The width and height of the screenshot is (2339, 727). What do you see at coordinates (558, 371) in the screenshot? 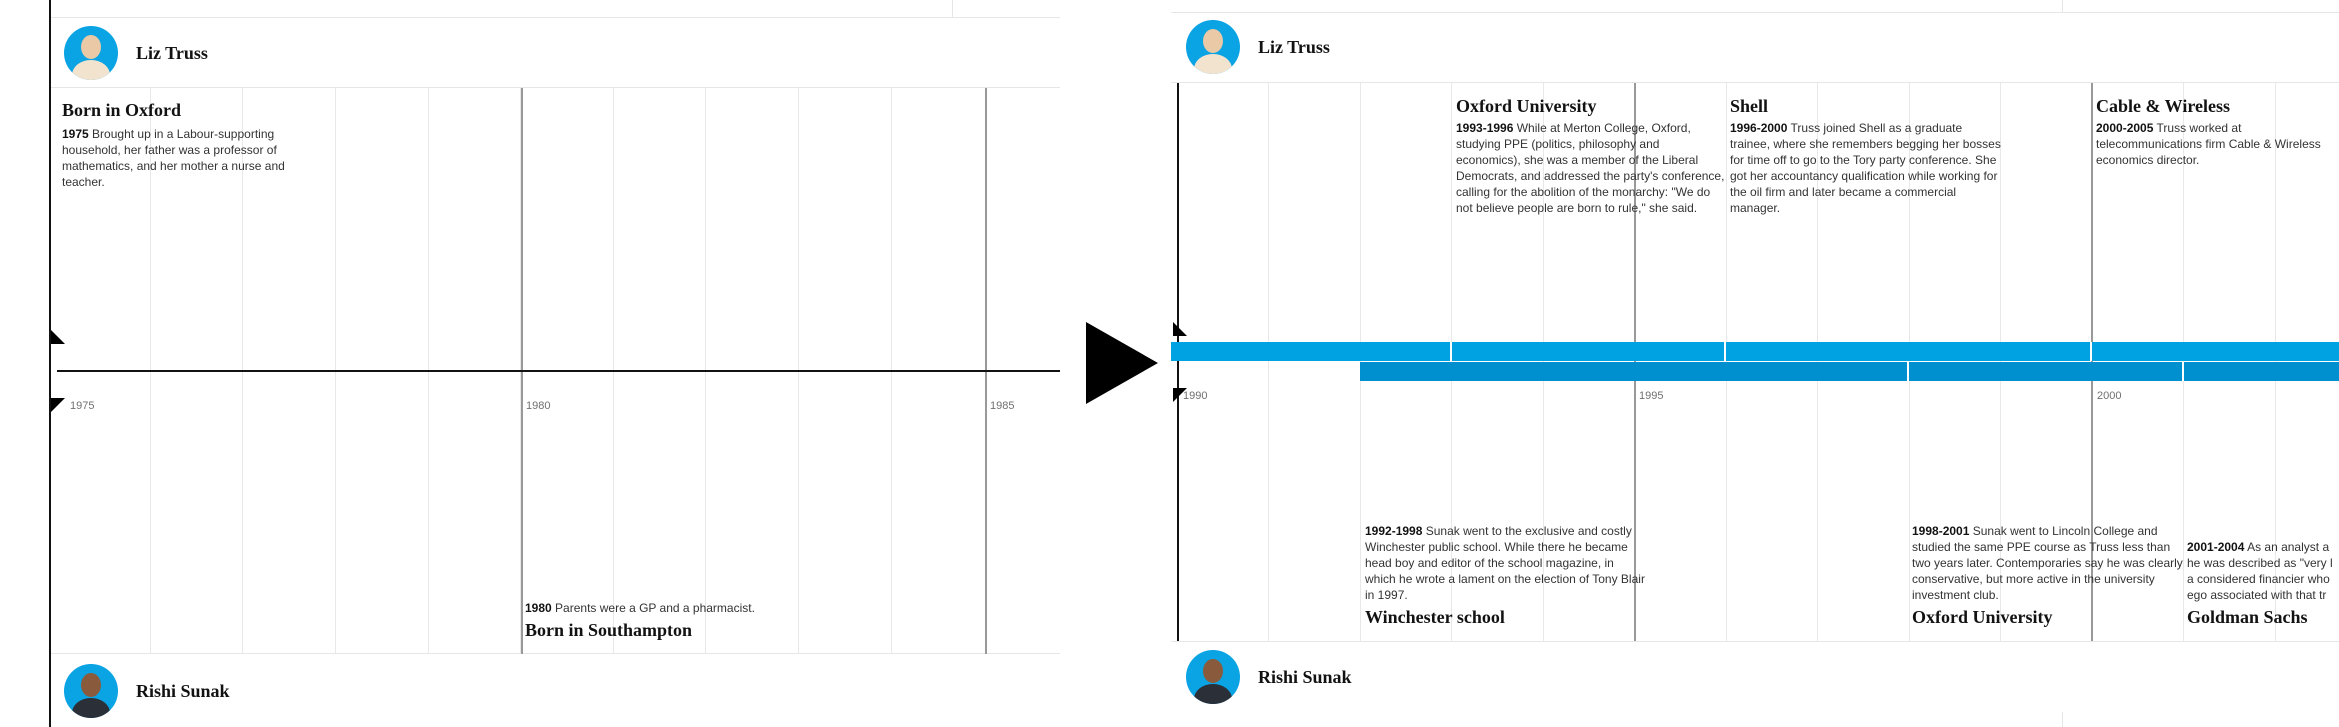
I see `timeline-axis` at bounding box center [558, 371].